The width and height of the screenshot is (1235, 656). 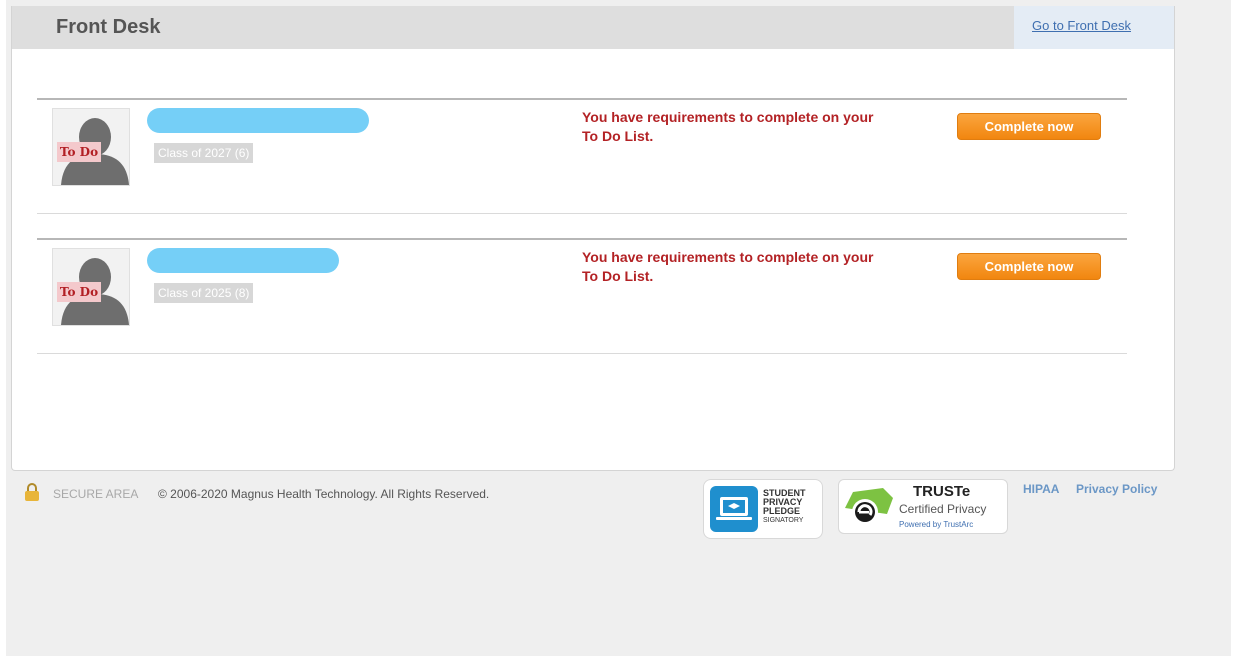 I want to click on page-title: Front Desk, so click(x=108, y=27).